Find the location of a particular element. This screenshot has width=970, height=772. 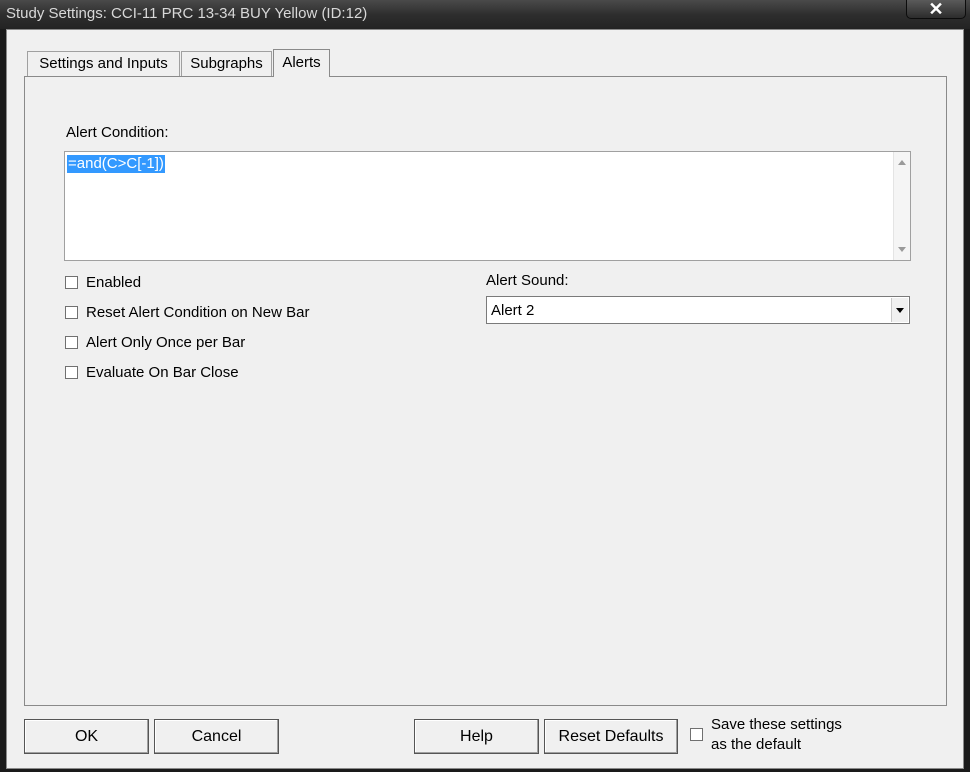

alert-sound-dropdown-button is located at coordinates (899, 310).